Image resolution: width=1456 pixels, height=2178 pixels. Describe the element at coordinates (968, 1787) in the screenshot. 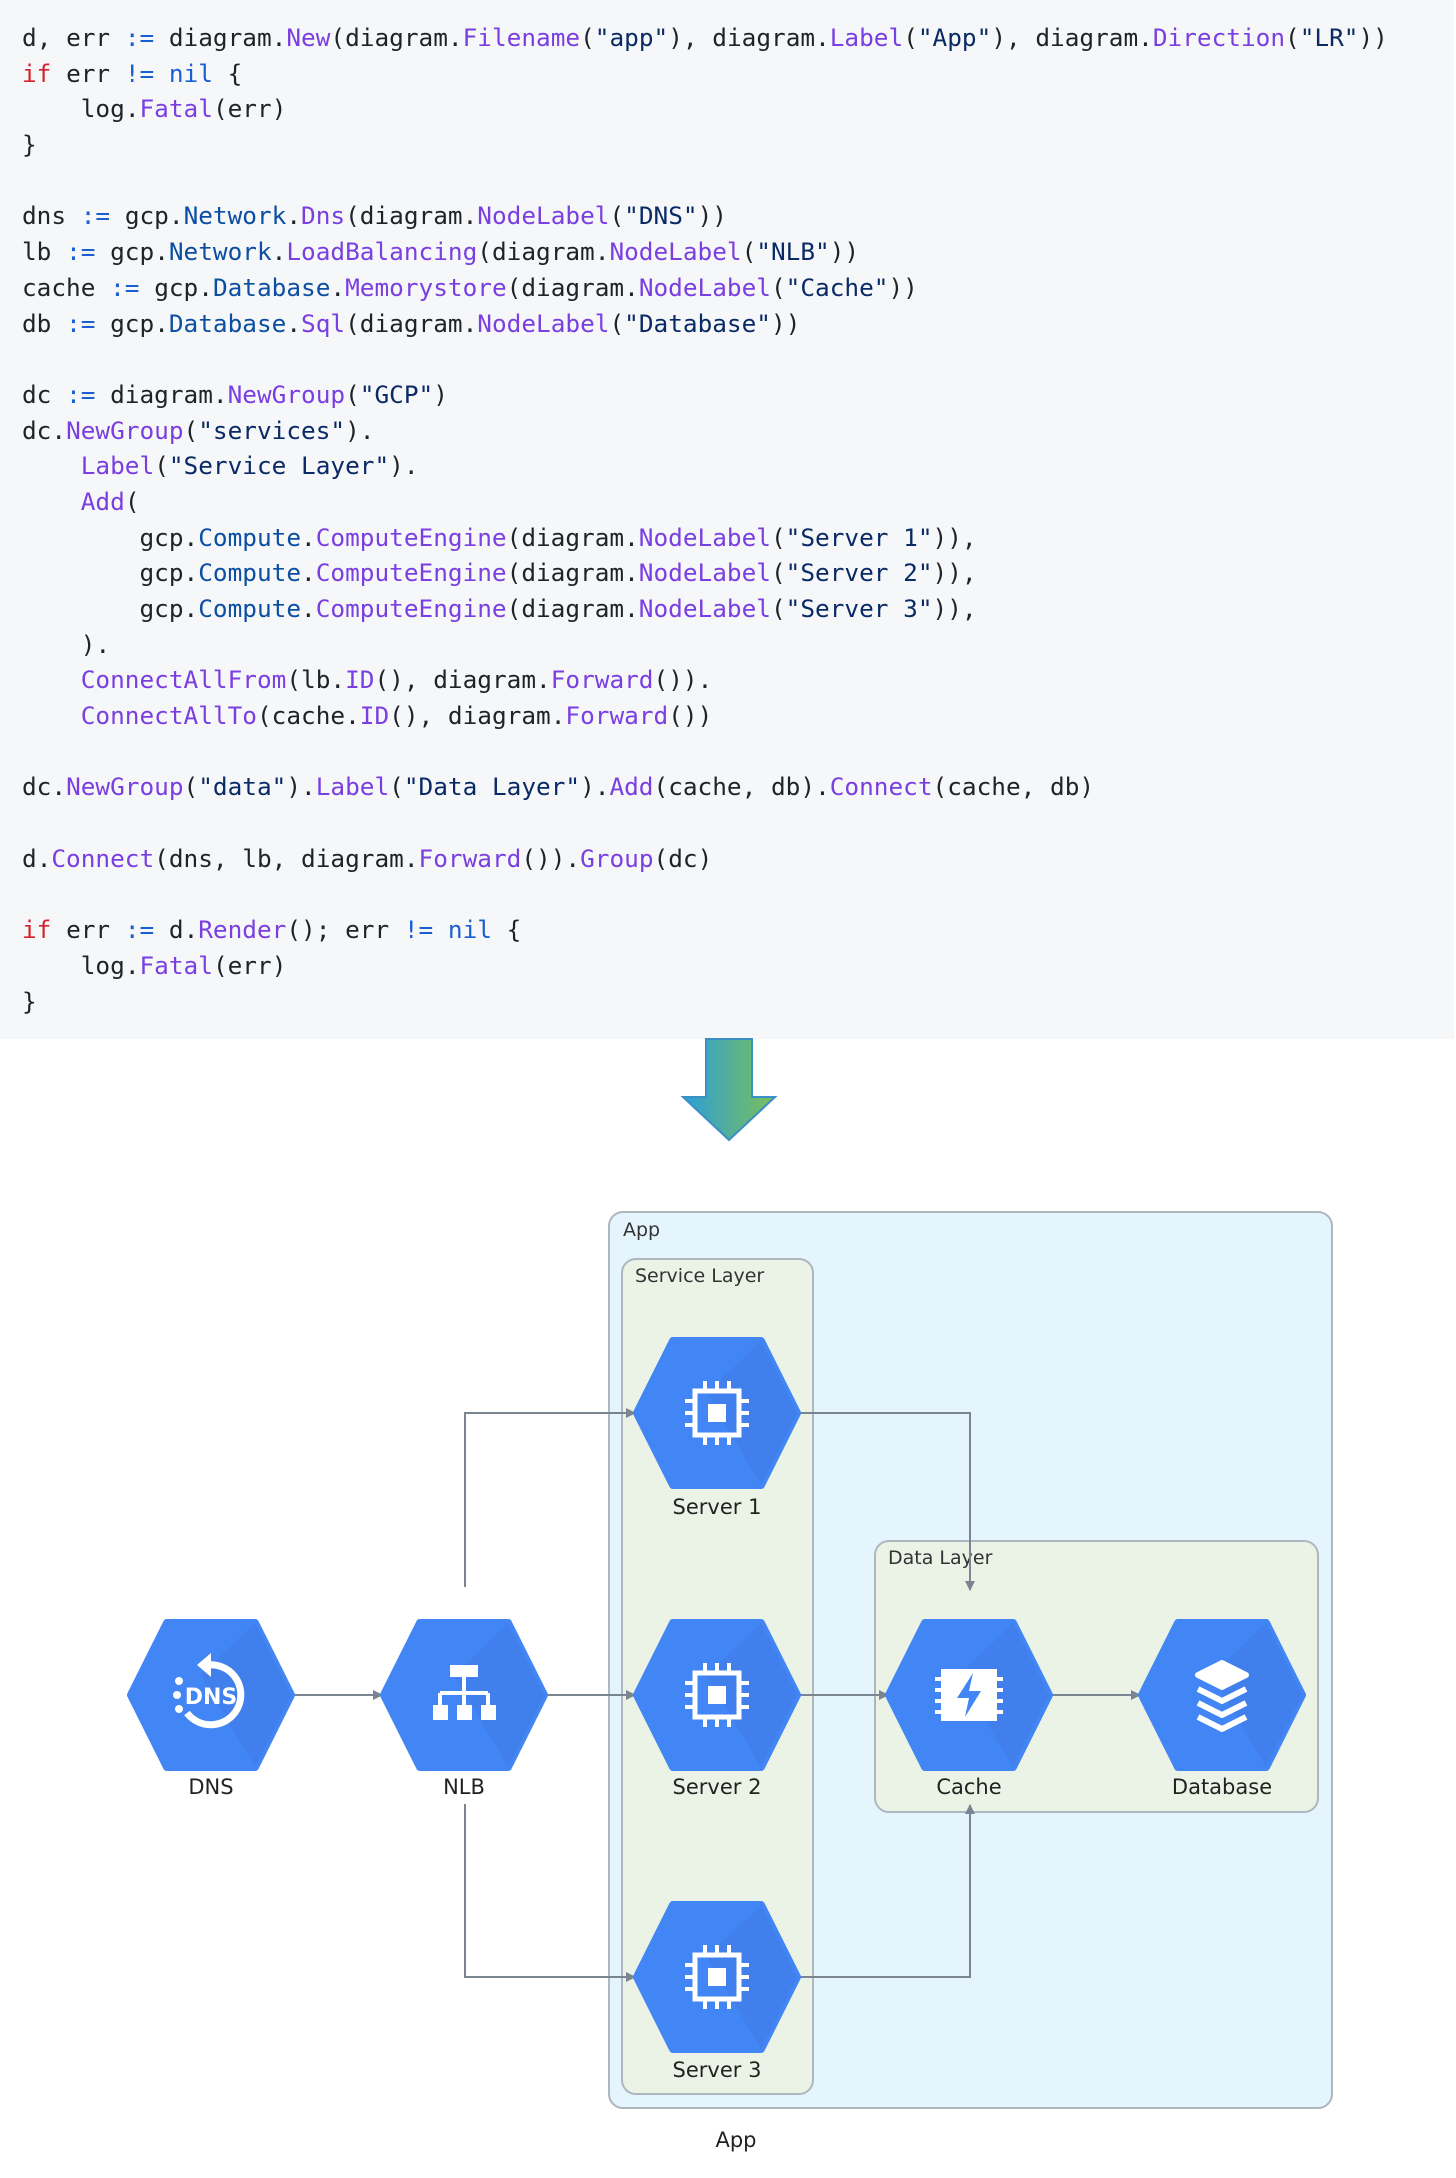

I see `node-label: Cache` at that location.